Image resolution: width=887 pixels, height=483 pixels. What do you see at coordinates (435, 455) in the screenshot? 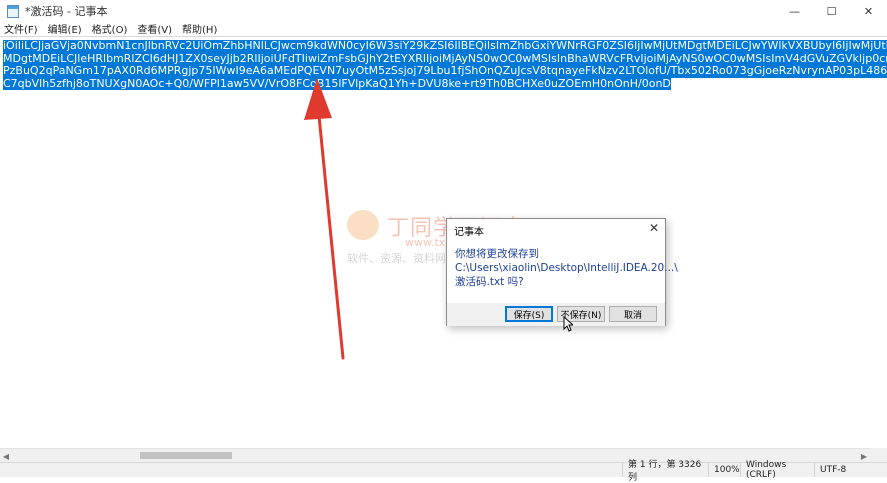
I see `horizontal-scrollbar: ◀ ▶` at bounding box center [435, 455].